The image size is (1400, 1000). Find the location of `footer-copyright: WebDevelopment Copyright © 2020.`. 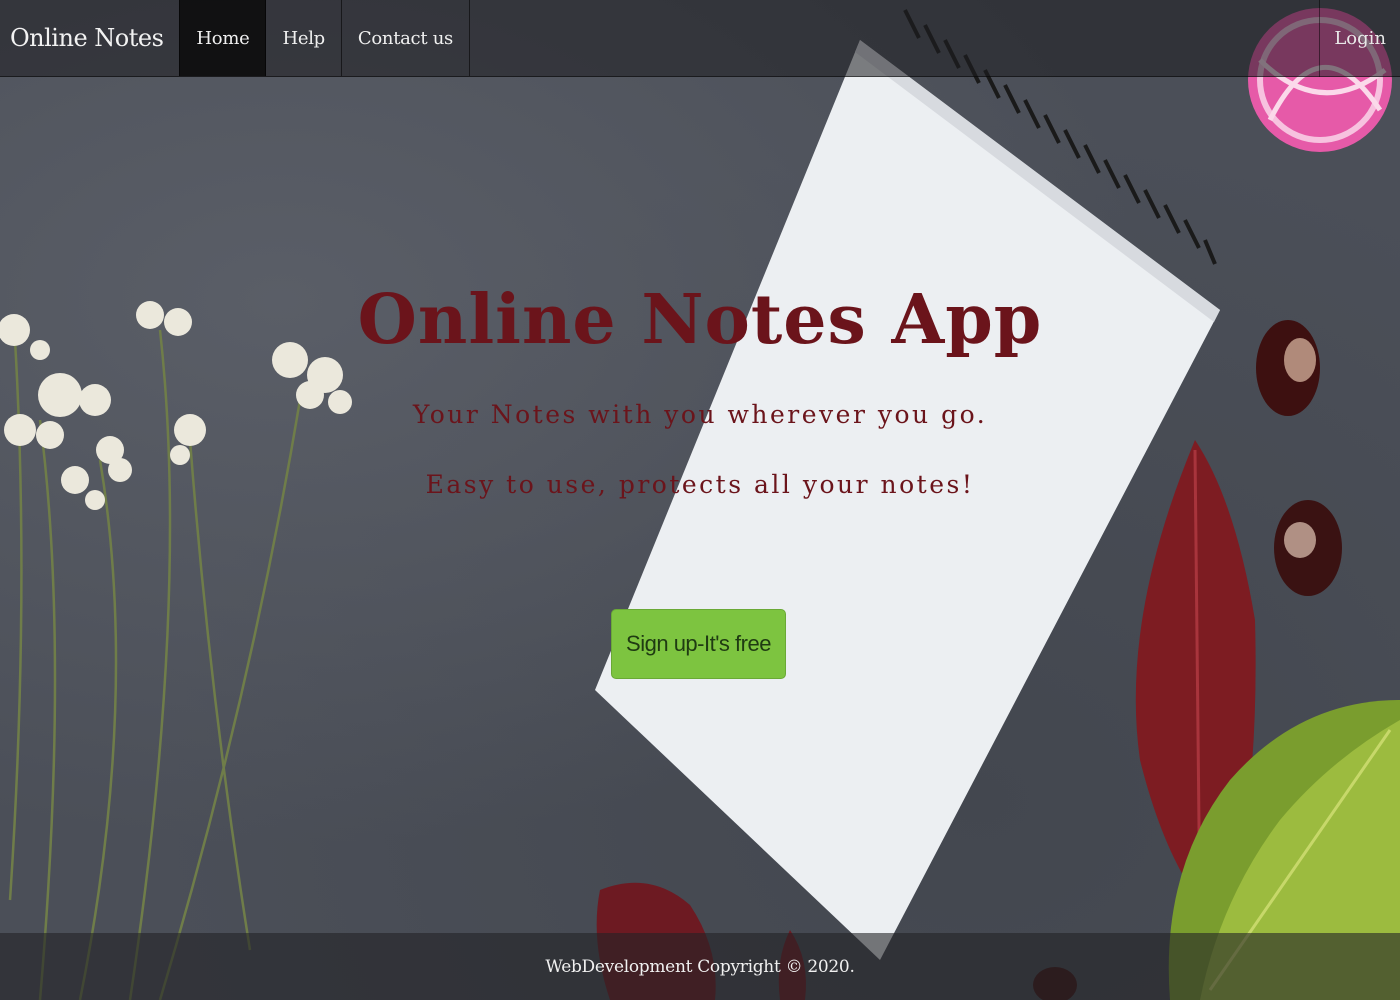

footer-copyright: WebDevelopment Copyright © 2020. is located at coordinates (700, 966).